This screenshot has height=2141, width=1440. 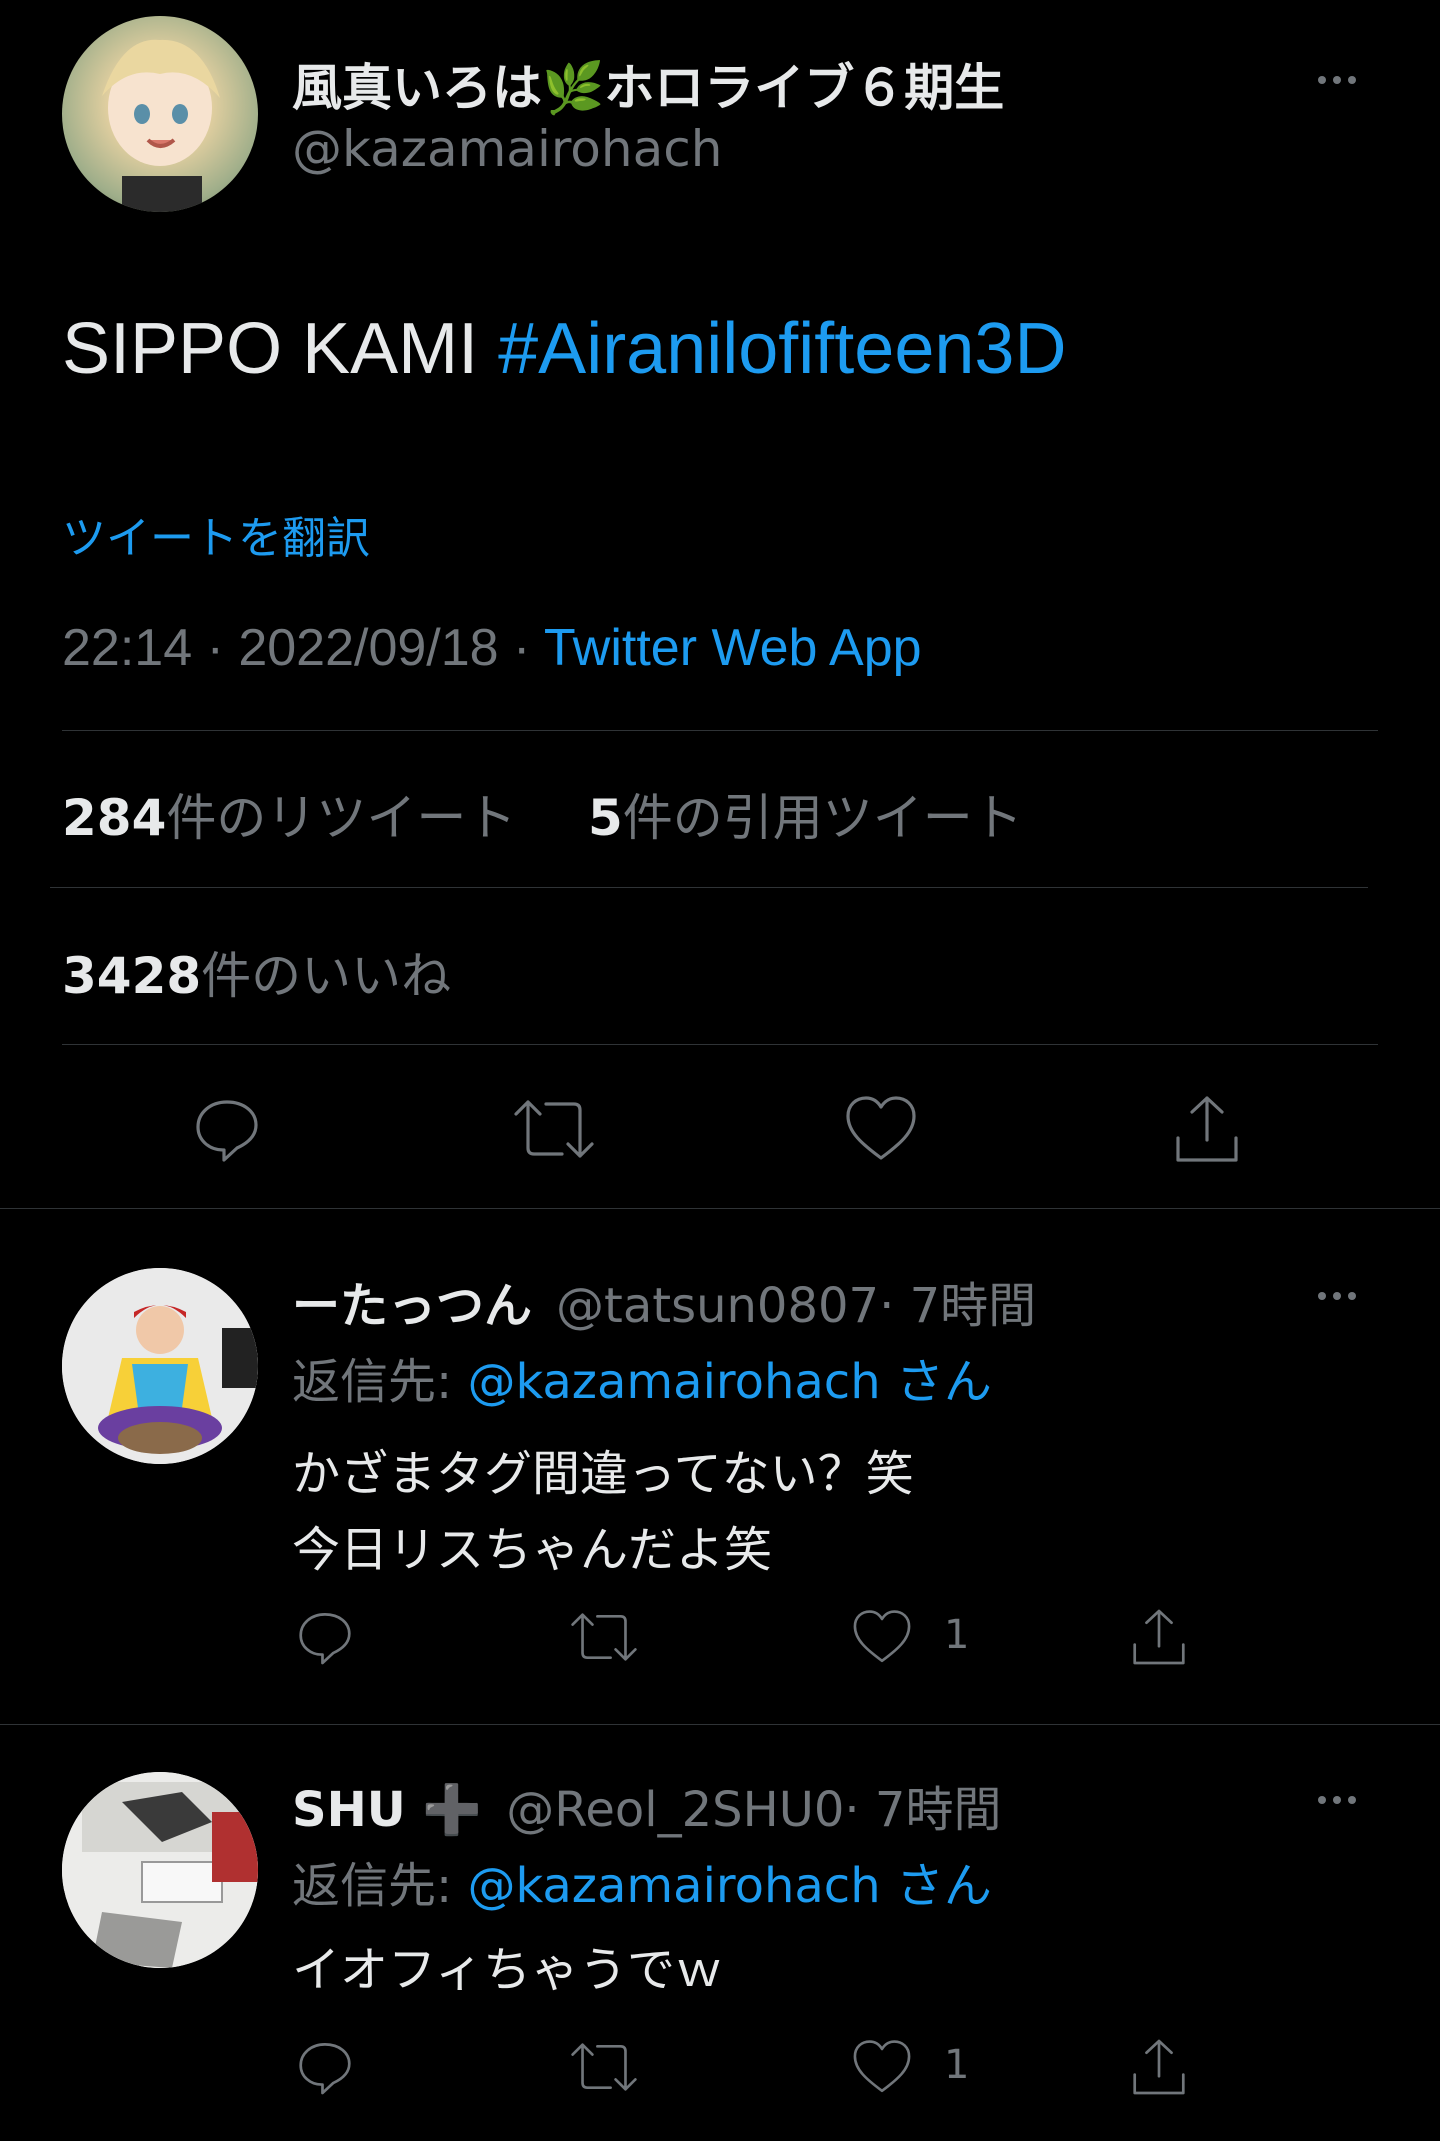 I want to click on author-avatar, so click(x=160, y=114).